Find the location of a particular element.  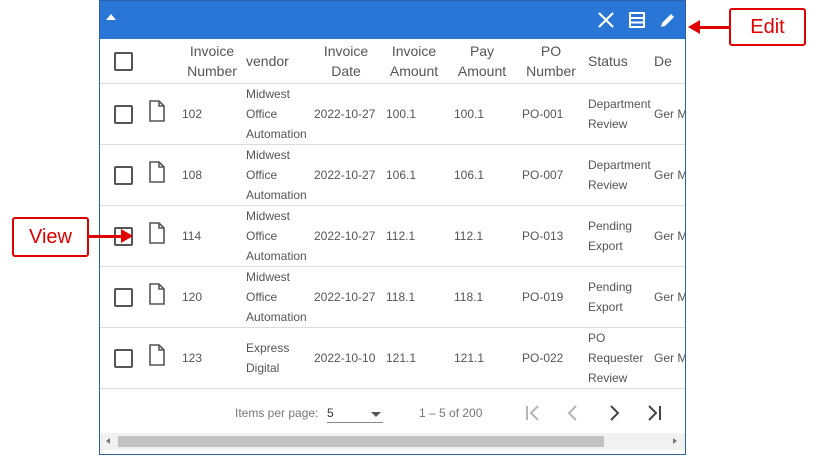

column-header-invoice-date: Invoice Date is located at coordinates (346, 61).